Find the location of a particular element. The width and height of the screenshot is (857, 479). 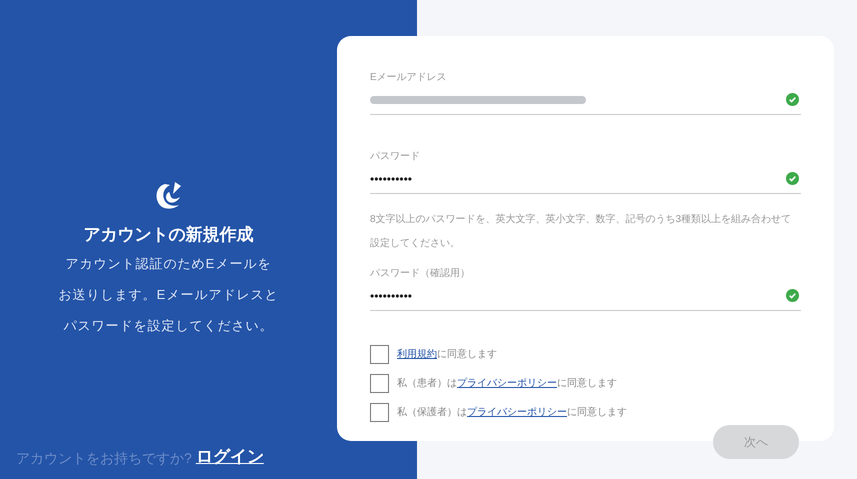

terms-link: 利用規約 is located at coordinates (417, 354).